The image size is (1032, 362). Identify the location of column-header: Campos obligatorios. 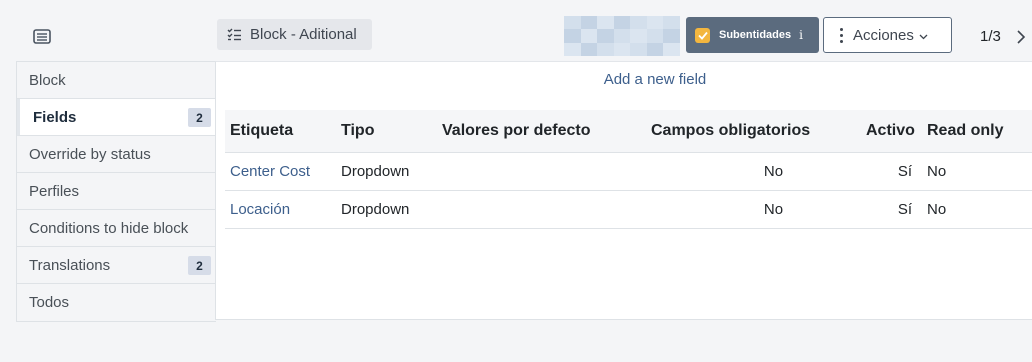
(731, 130).